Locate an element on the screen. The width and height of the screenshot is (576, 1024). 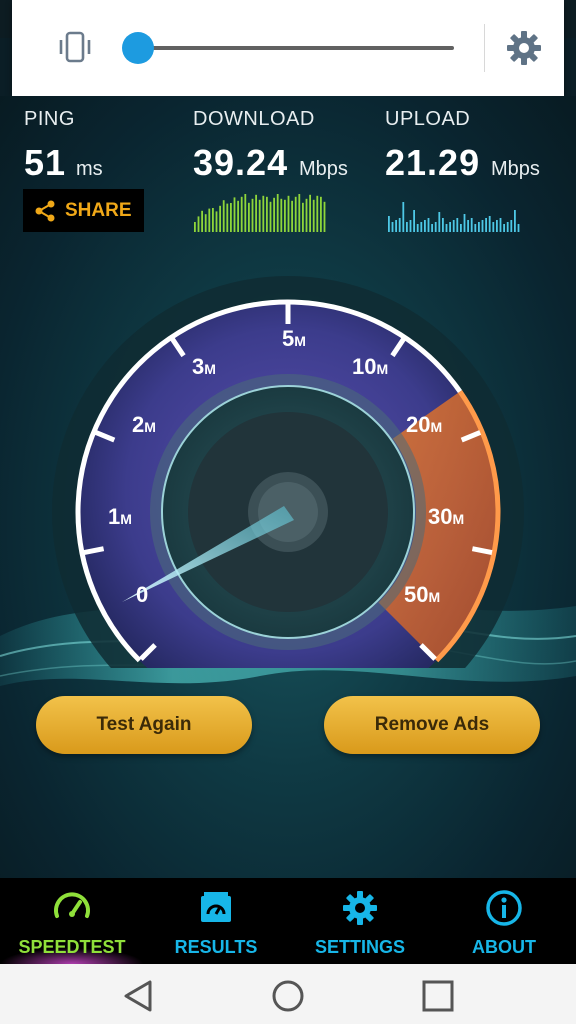
share-button: SHARE is located at coordinates (83, 210).